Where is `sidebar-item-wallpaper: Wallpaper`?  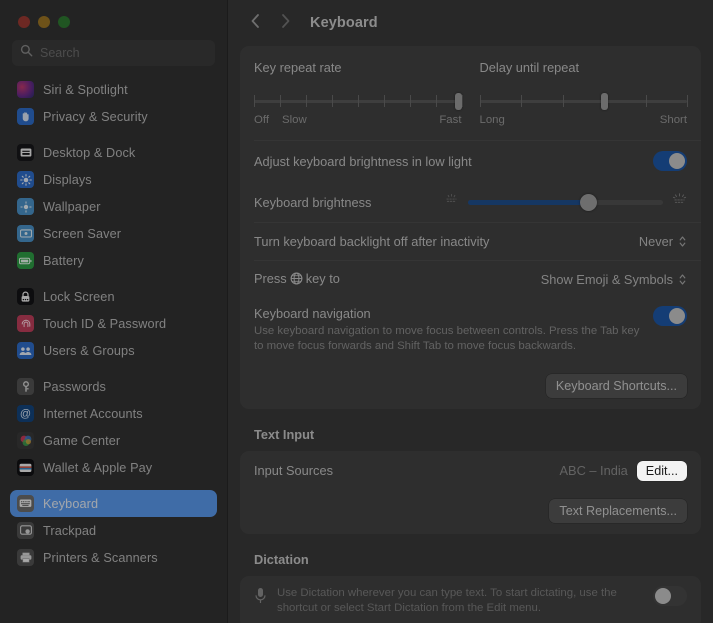
sidebar-item-wallpaper: Wallpaper is located at coordinates (113, 206).